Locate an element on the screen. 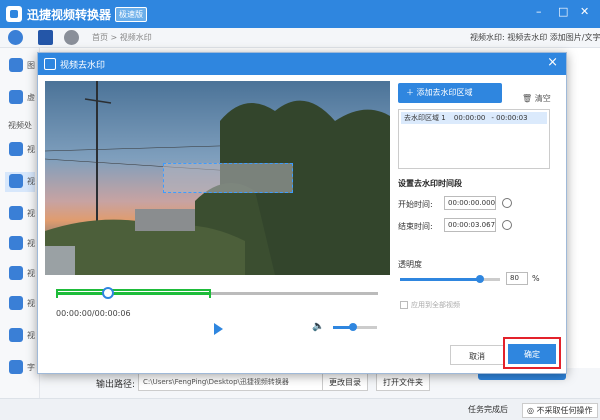  sidebar-item-2: 虚 is located at coordinates (20, 98).